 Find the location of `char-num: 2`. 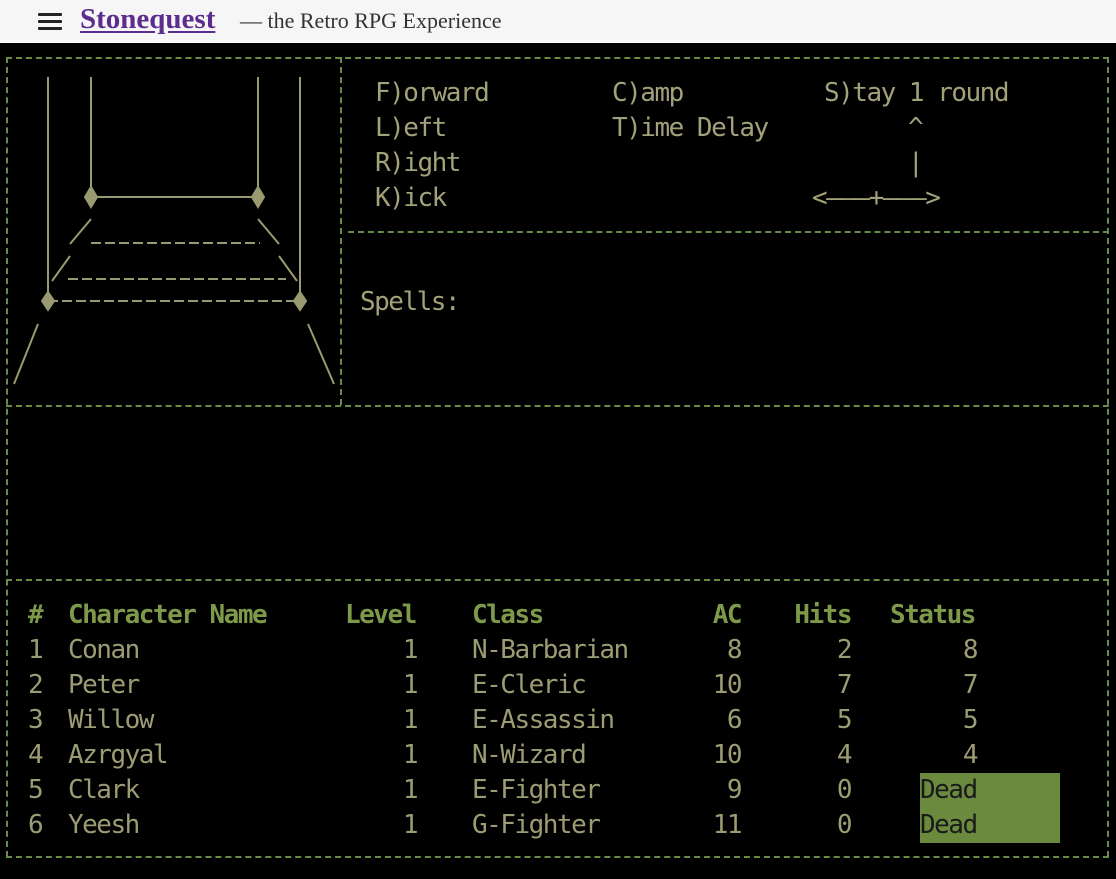

char-num: 2 is located at coordinates (36, 685).